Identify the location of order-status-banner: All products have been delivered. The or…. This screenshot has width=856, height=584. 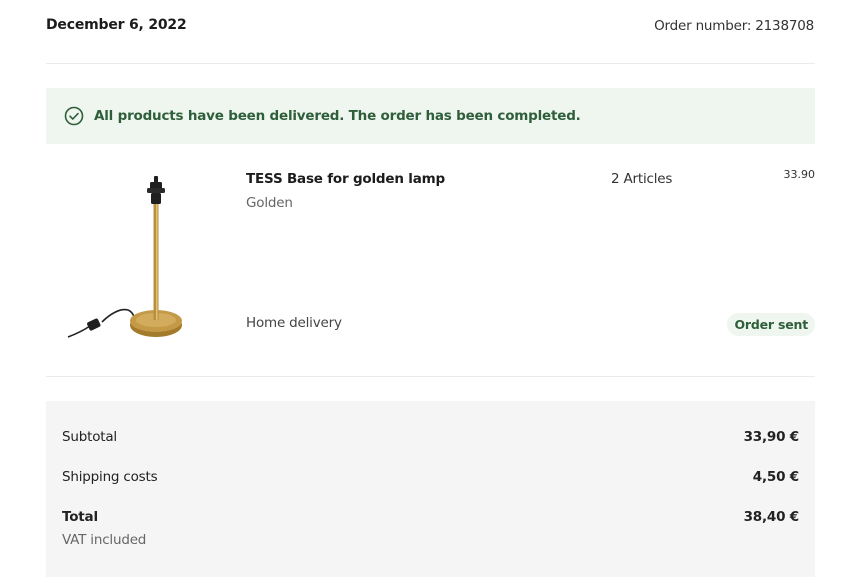
(430, 116).